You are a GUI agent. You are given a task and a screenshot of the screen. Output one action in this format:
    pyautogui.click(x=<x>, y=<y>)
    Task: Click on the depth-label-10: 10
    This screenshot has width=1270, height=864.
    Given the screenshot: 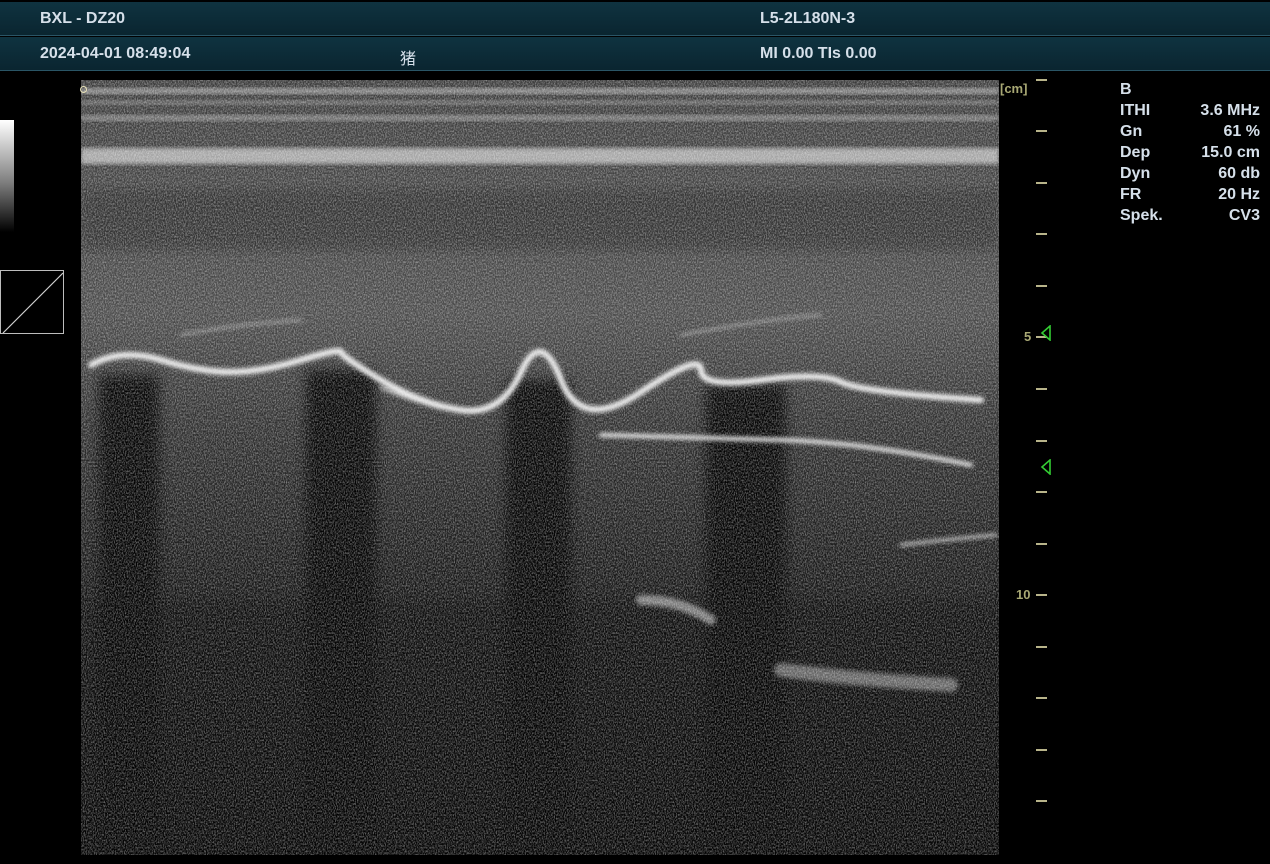 What is the action you would take?
    pyautogui.click(x=1023, y=594)
    